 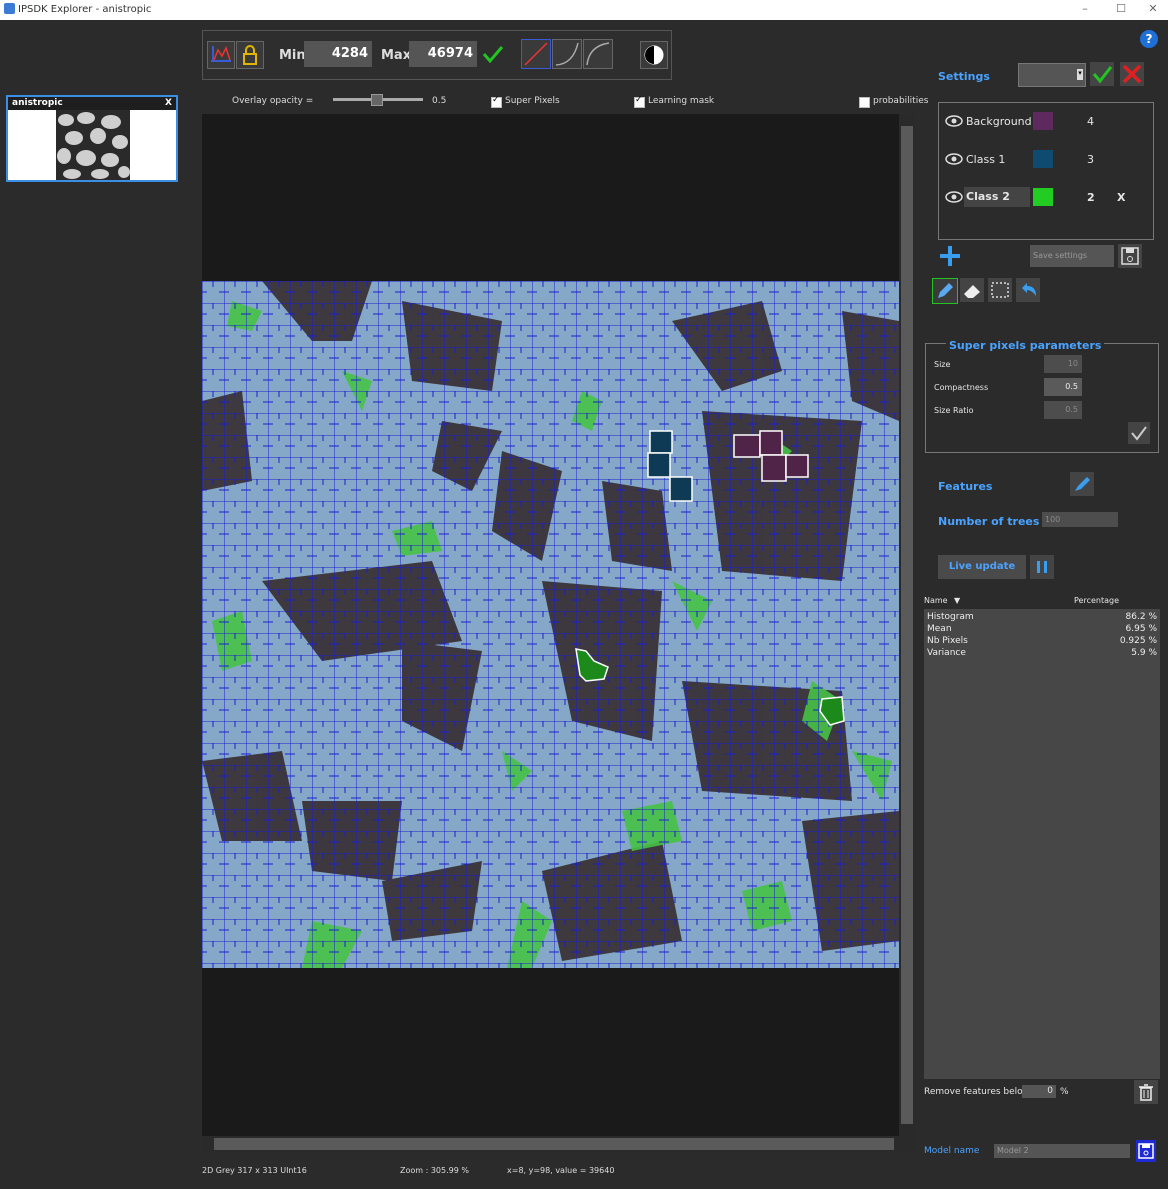 I want to click on histogram-button, so click(x=221, y=55).